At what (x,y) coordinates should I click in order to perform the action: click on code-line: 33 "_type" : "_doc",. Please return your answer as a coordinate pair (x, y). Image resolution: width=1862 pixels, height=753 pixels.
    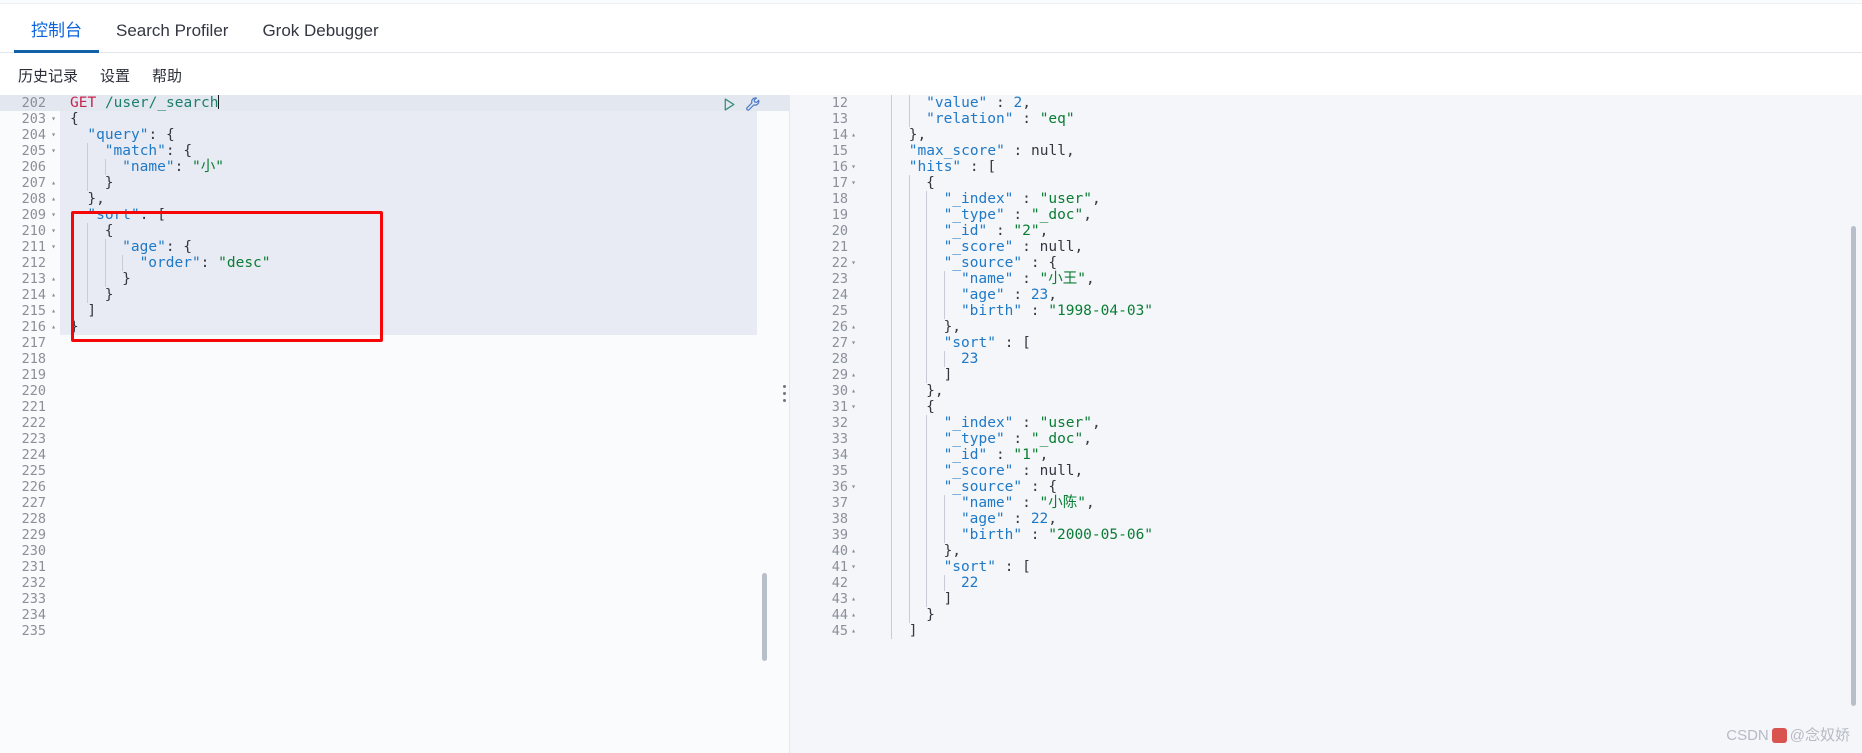
    Looking at the image, I should click on (1326, 439).